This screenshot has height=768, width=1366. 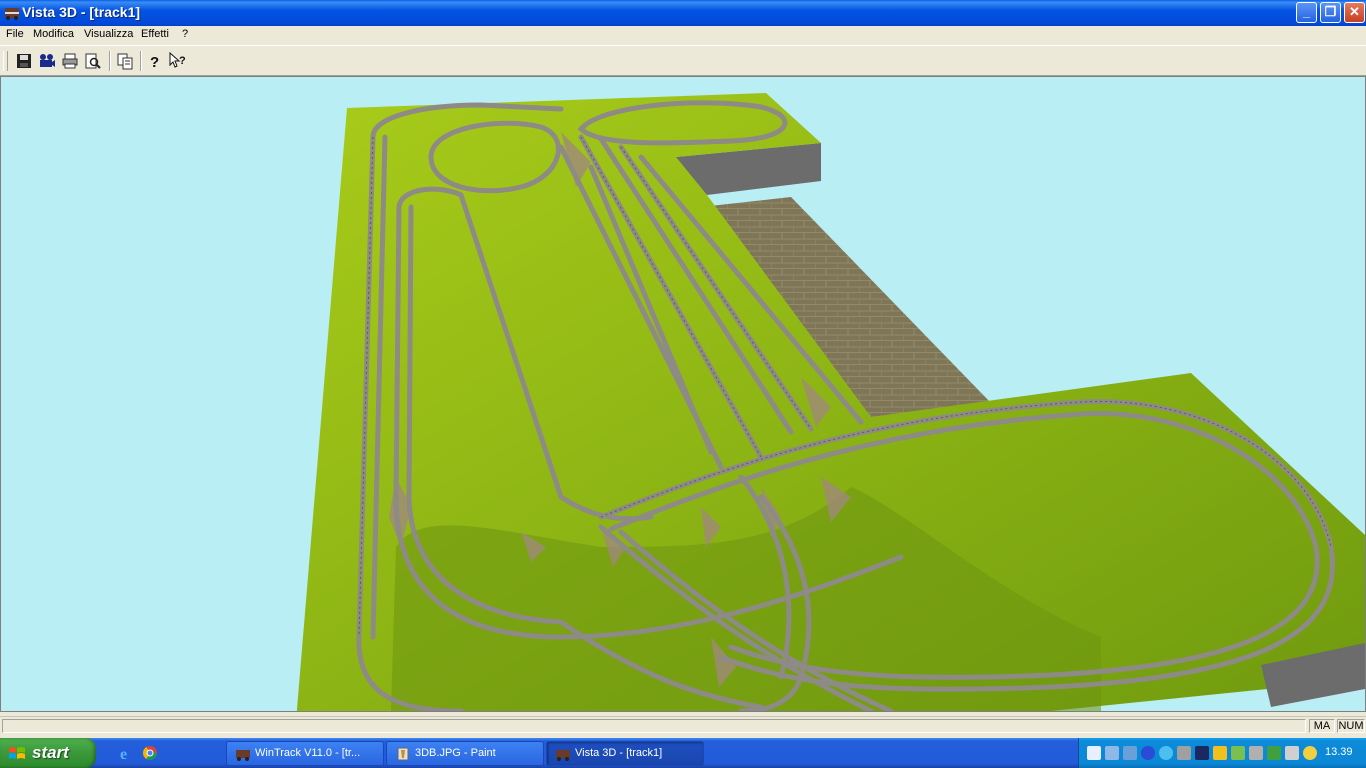 What do you see at coordinates (1112, 753) in the screenshot?
I see `tray-network-icon` at bounding box center [1112, 753].